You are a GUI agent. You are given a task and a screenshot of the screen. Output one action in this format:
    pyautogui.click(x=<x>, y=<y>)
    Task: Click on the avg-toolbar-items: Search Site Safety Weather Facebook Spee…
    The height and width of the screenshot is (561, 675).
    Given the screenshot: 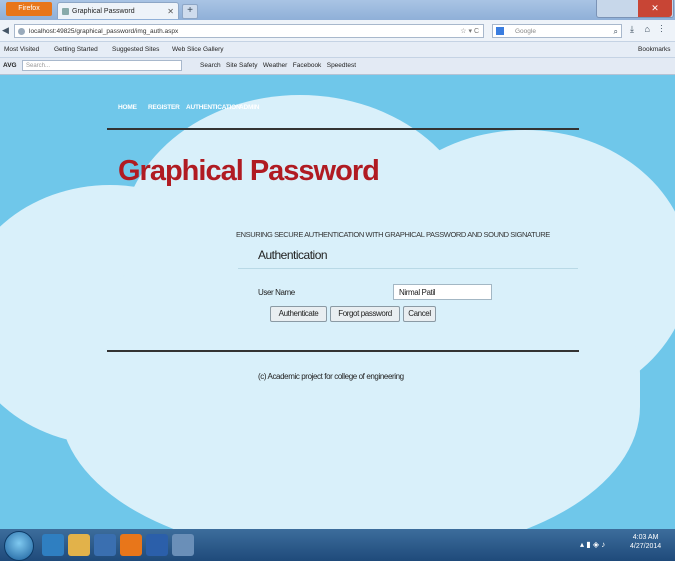 What is the action you would take?
    pyautogui.click(x=278, y=66)
    